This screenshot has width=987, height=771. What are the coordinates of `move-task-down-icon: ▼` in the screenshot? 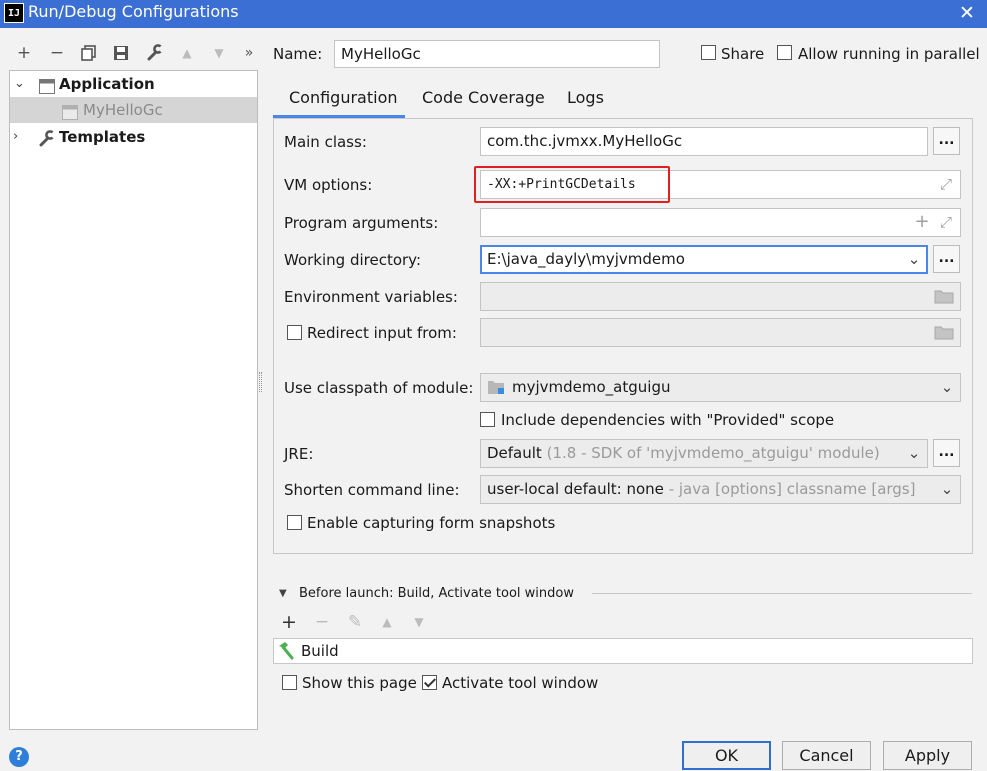 It's located at (419, 622).